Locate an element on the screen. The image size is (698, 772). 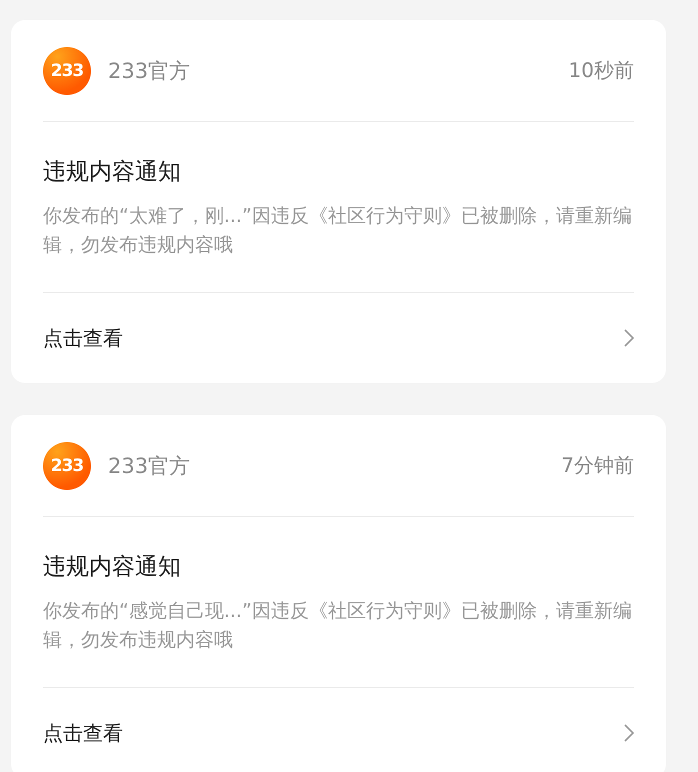
notification-body: 你发布的“太难了，刚...”因违反《社区行为守则》已被删除，请重新编辑，勿发布违规内容哦 is located at coordinates (338, 247).